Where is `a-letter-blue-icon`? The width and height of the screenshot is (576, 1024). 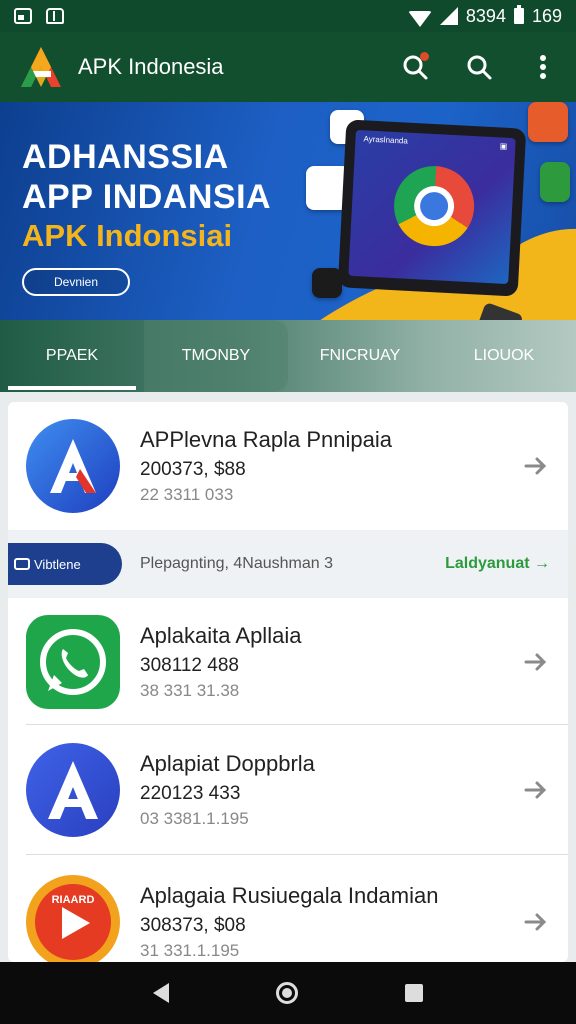 a-letter-blue-icon is located at coordinates (73, 790).